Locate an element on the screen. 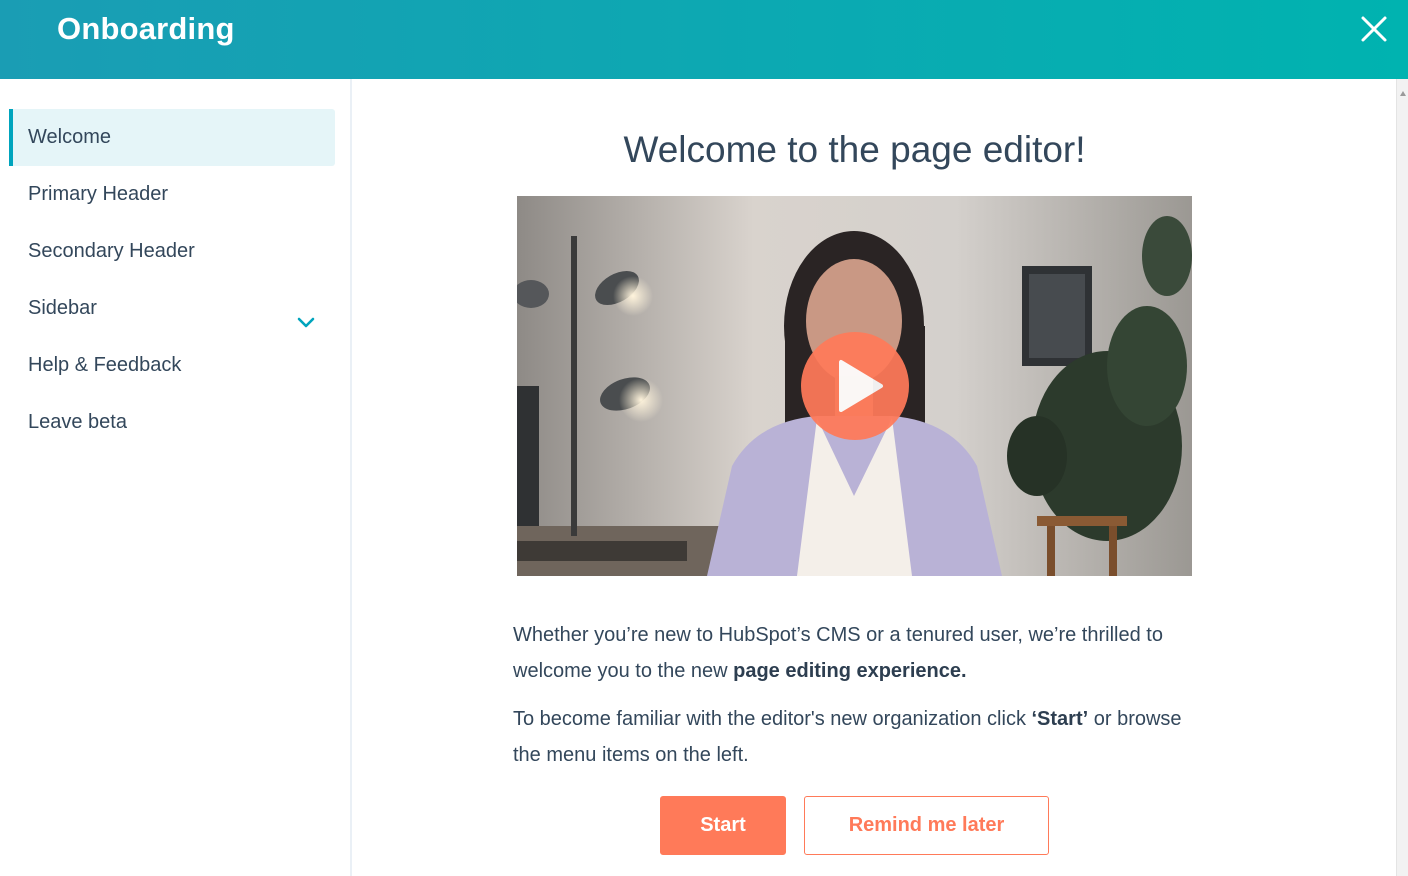 This screenshot has width=1408, height=876. sidebar-item-secondary-header: Secondary Header is located at coordinates (172, 251).